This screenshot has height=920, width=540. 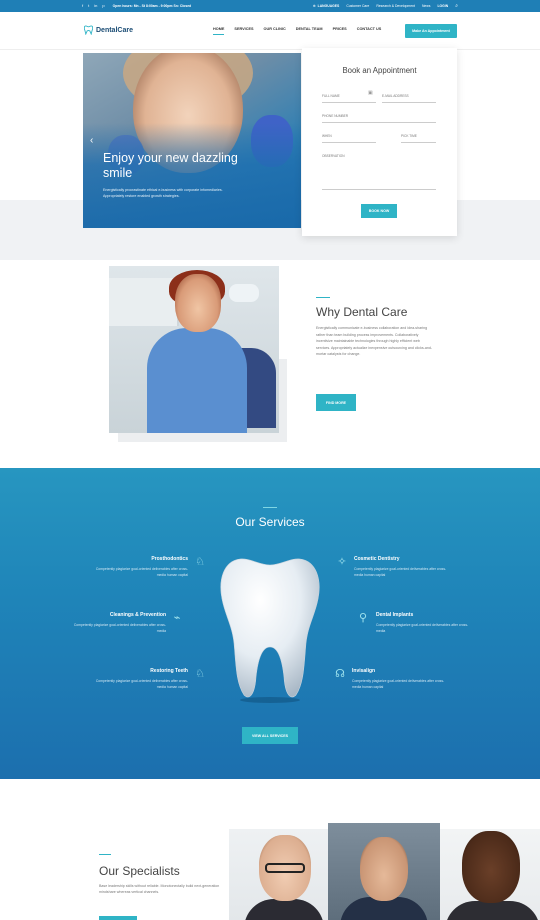 What do you see at coordinates (379, 211) in the screenshot?
I see `book-now-button: BOOK NOW` at bounding box center [379, 211].